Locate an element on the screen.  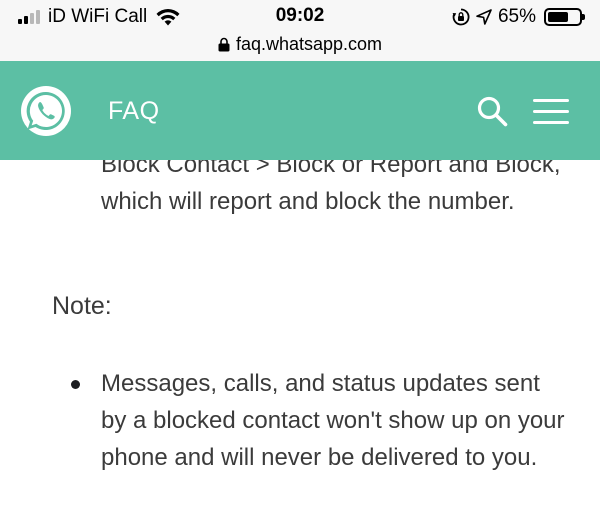
note-heading: Note: is located at coordinates (82, 306).